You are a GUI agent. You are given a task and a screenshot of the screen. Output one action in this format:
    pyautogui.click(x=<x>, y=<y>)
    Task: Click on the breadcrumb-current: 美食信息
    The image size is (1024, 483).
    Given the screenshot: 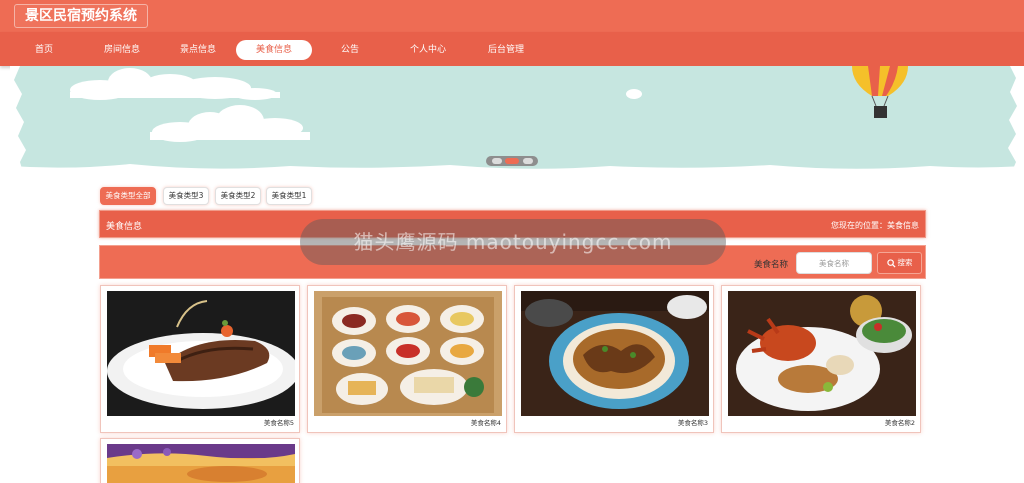 What is the action you would take?
    pyautogui.click(x=903, y=225)
    